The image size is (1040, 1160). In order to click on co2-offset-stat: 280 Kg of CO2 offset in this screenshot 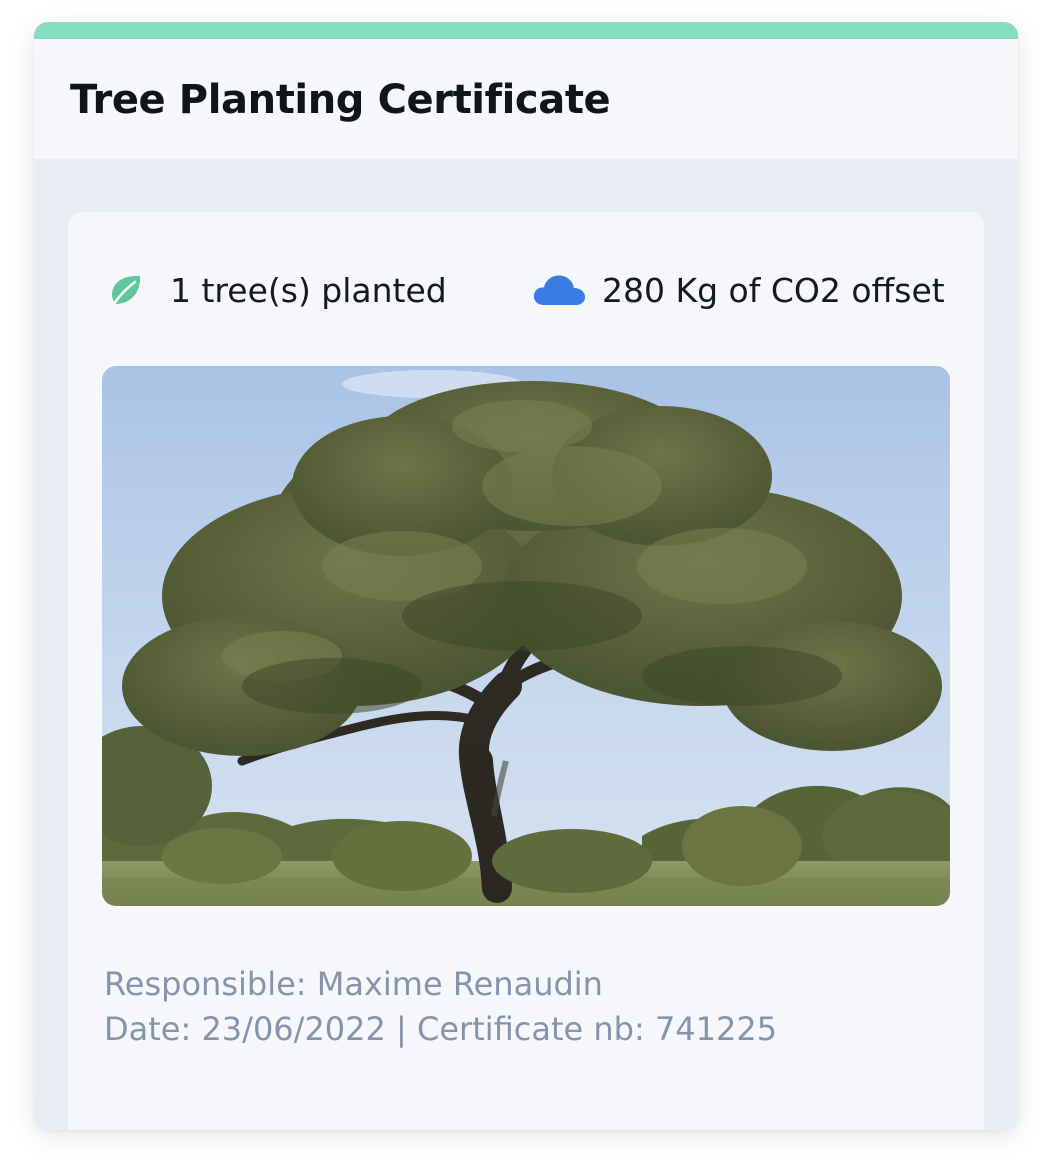, I will do `click(738, 290)`.